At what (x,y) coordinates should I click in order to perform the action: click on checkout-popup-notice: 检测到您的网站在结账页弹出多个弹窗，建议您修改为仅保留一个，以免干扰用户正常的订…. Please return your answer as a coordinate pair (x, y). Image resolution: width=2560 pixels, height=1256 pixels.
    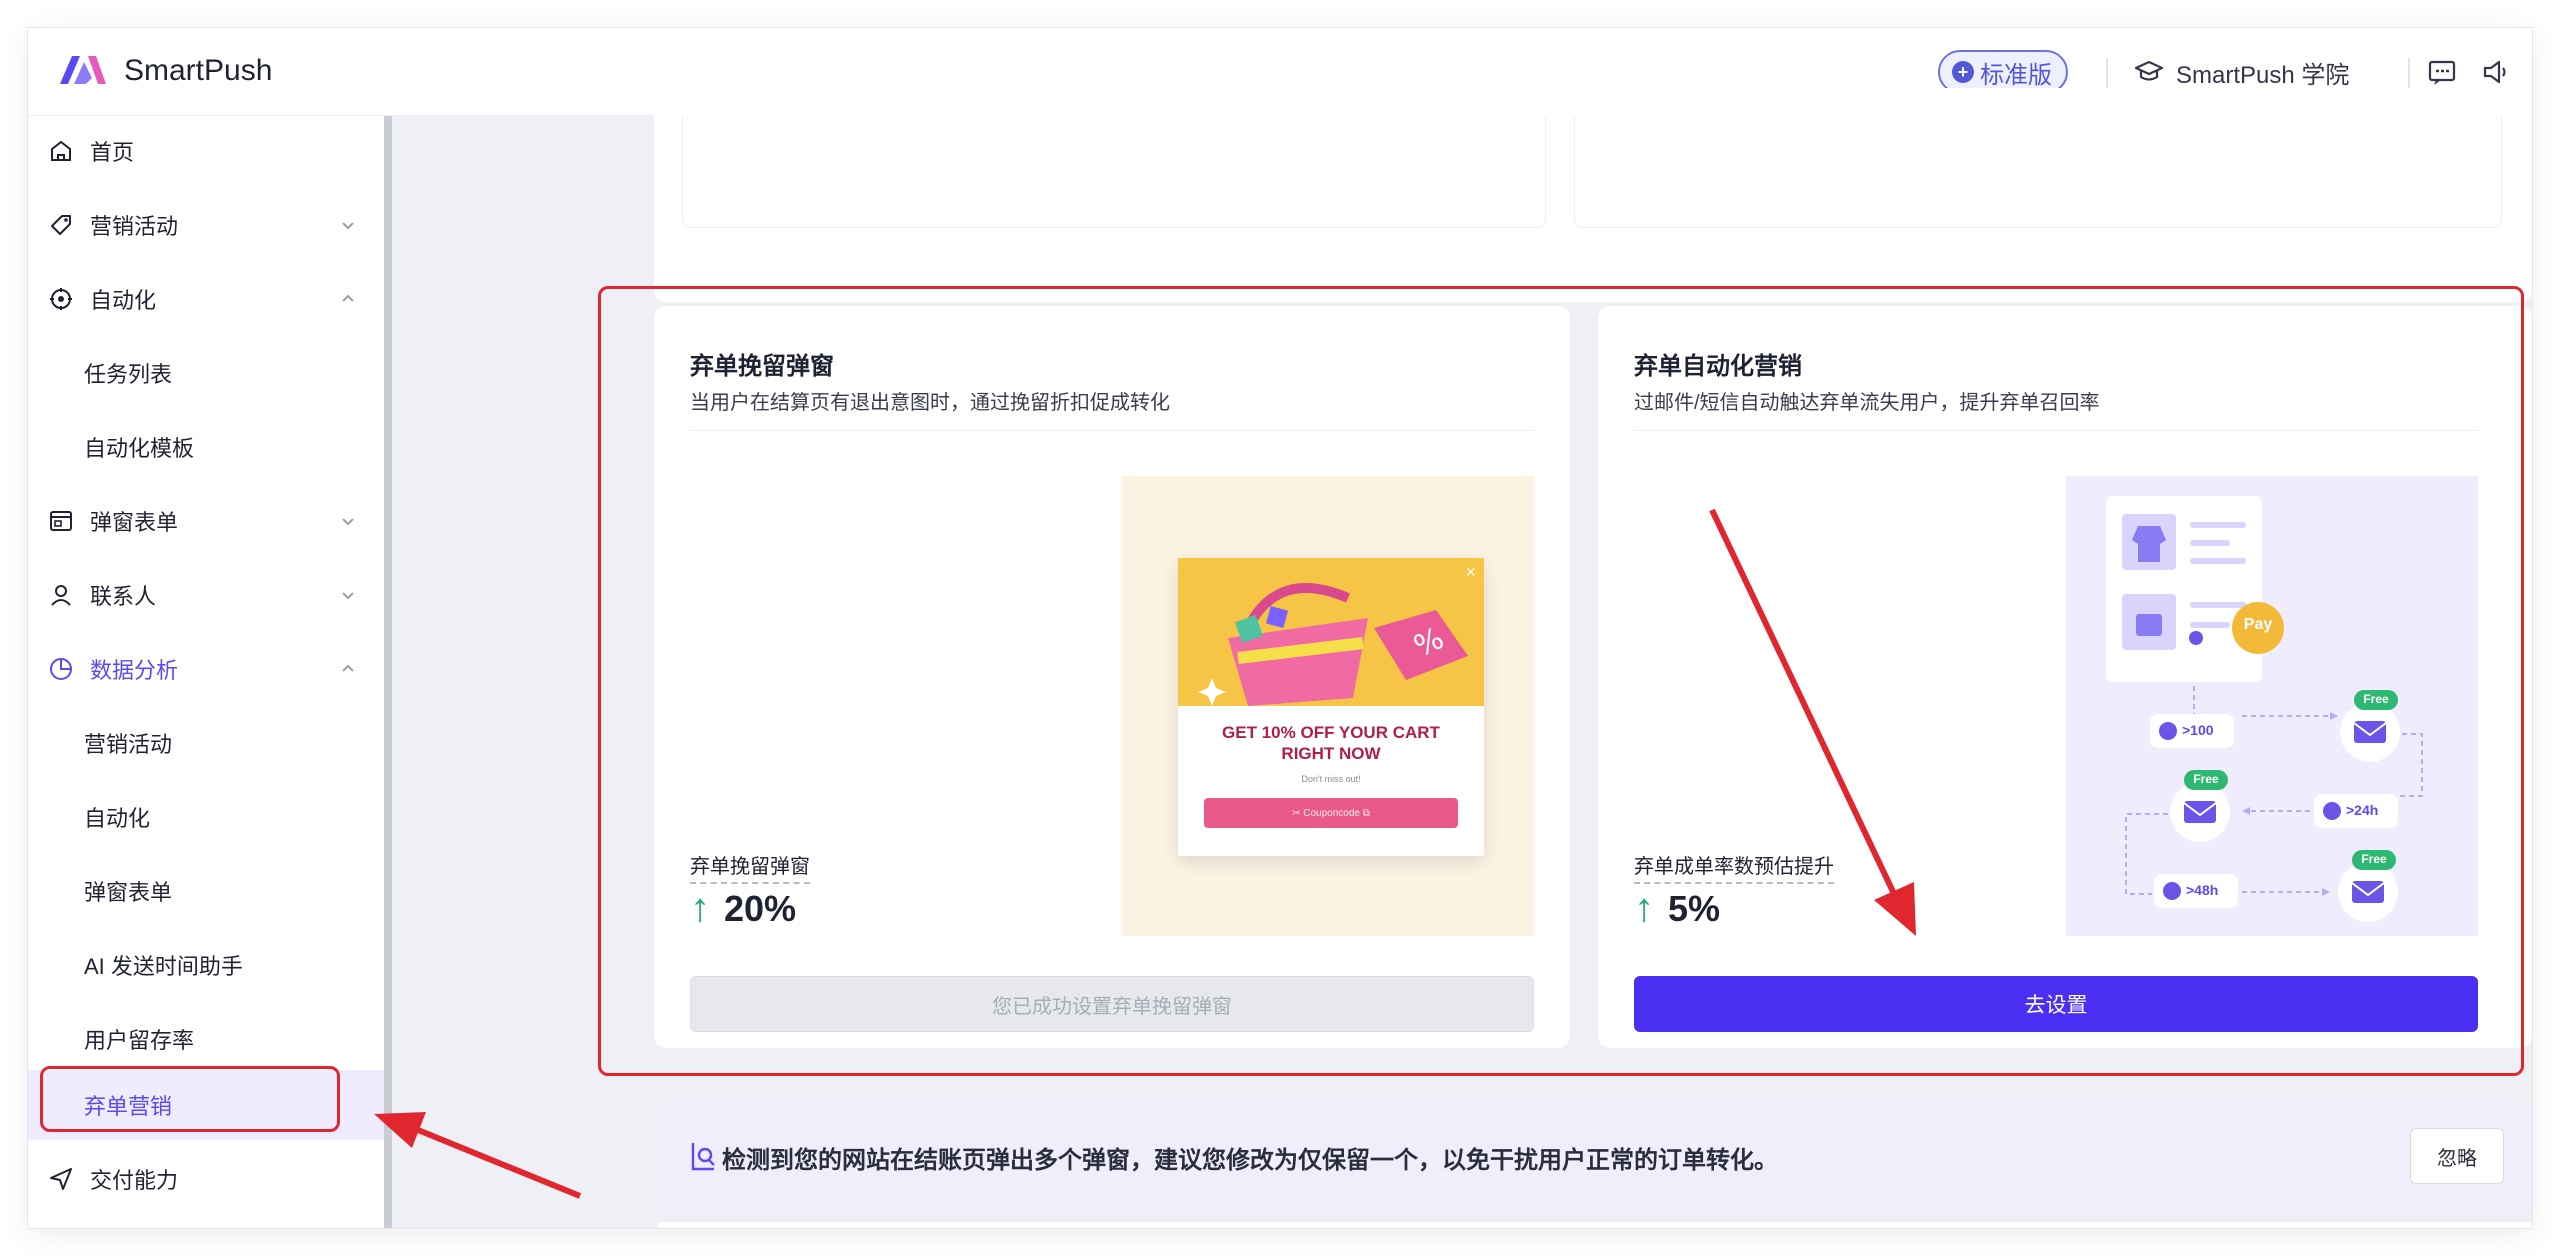
    Looking at the image, I should click on (1595, 1158).